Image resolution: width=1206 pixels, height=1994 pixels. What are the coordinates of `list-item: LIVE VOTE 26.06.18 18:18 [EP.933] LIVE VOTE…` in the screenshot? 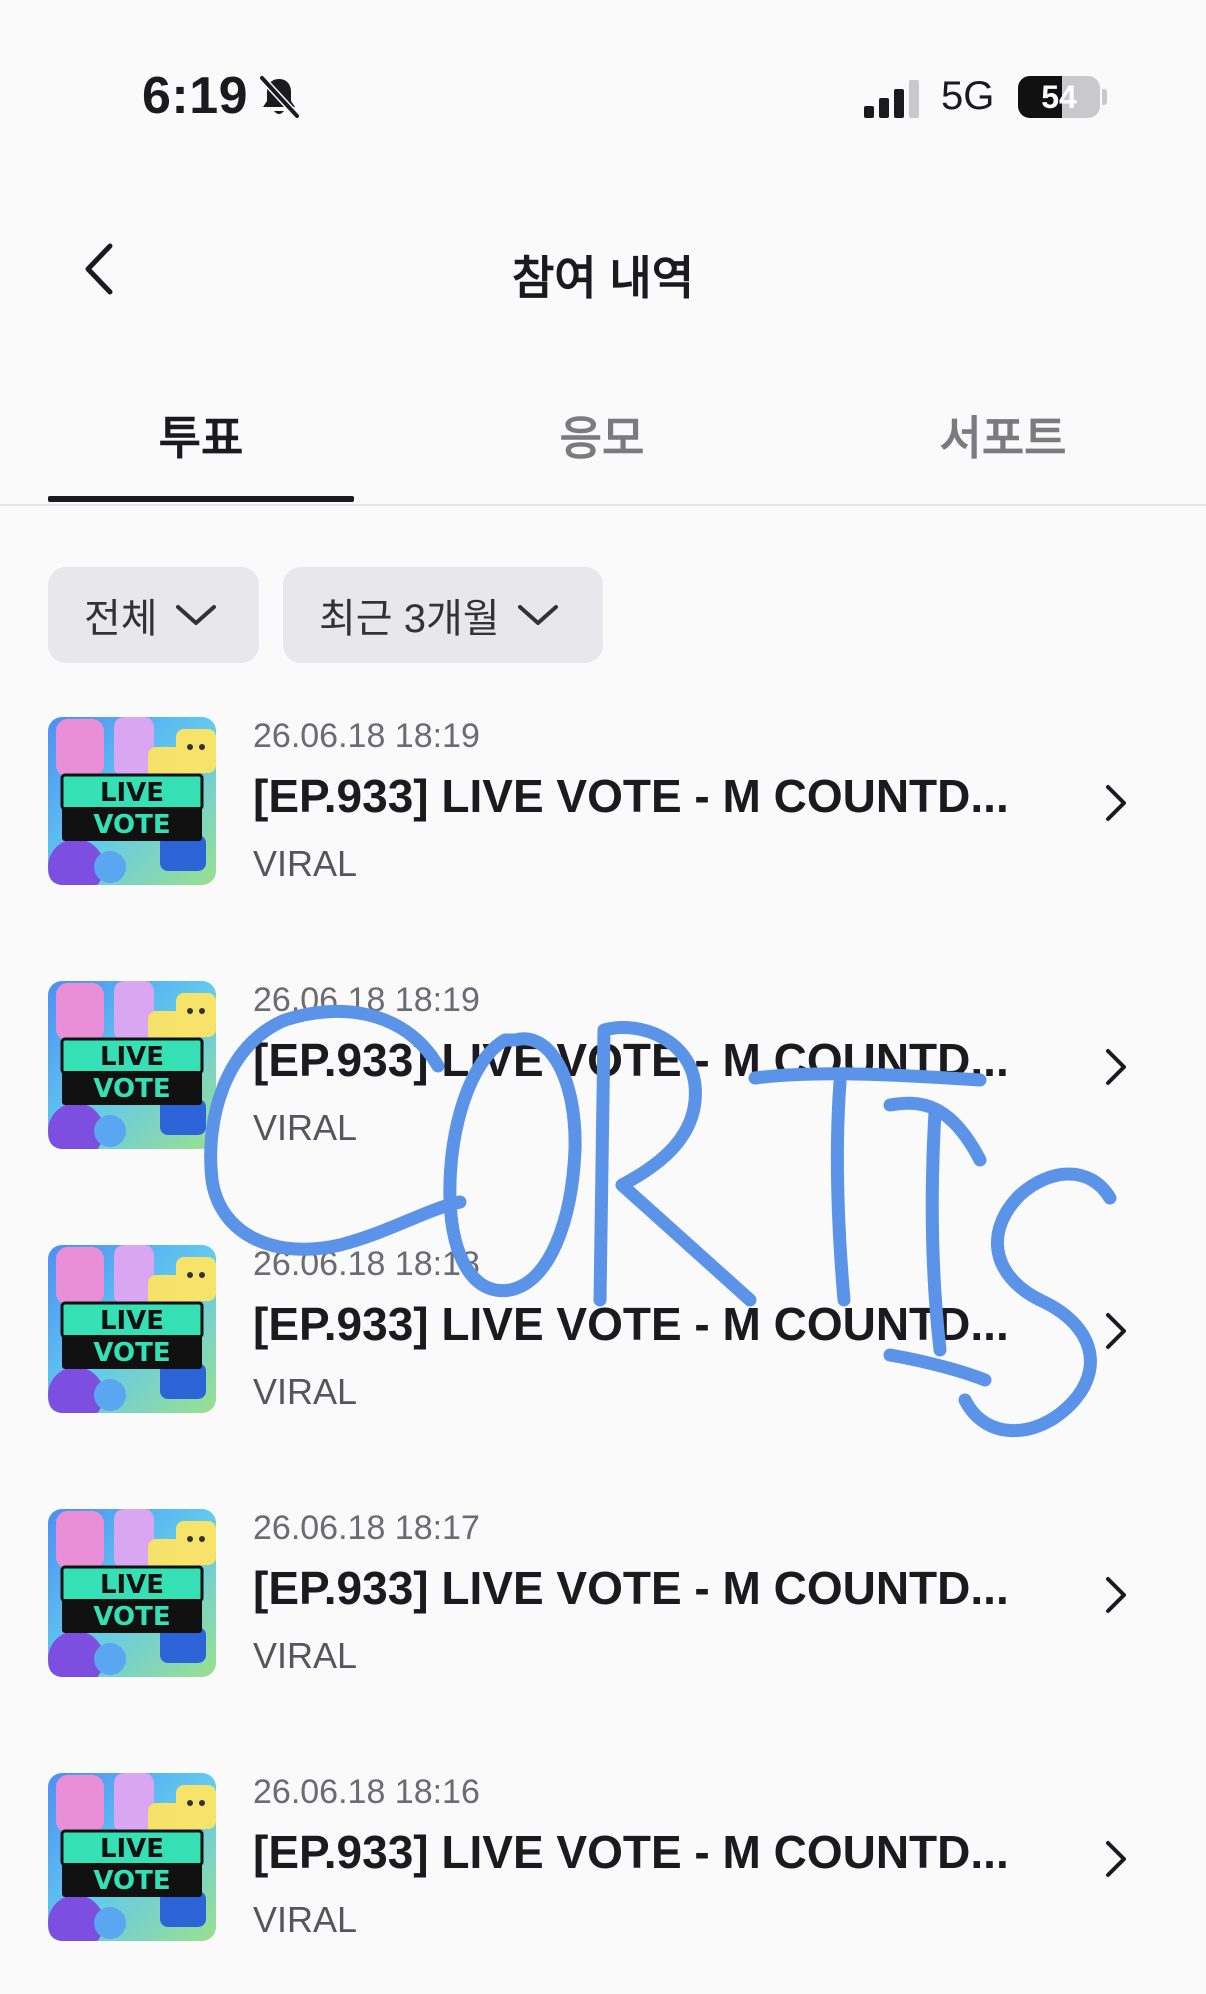 It's located at (603, 1360).